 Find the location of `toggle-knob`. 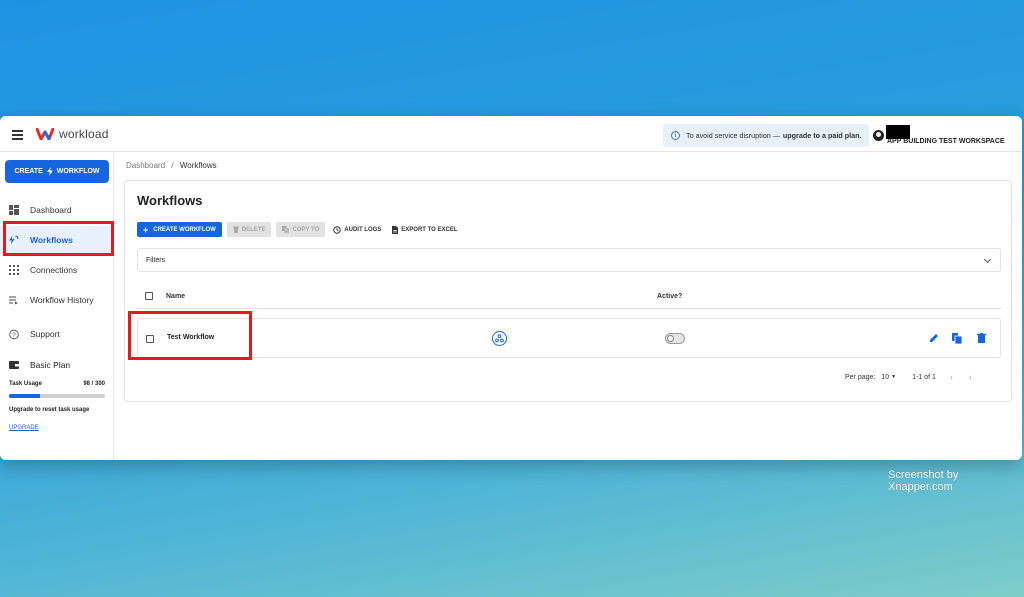

toggle-knob is located at coordinates (670, 338).